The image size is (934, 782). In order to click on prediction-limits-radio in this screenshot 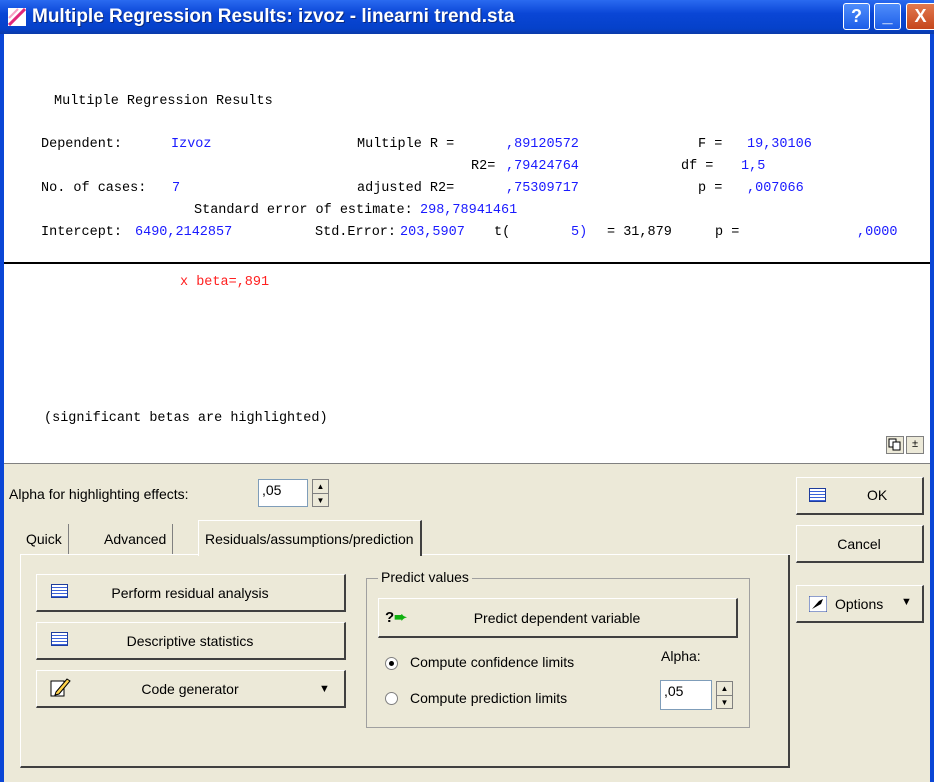, I will do `click(391, 698)`.